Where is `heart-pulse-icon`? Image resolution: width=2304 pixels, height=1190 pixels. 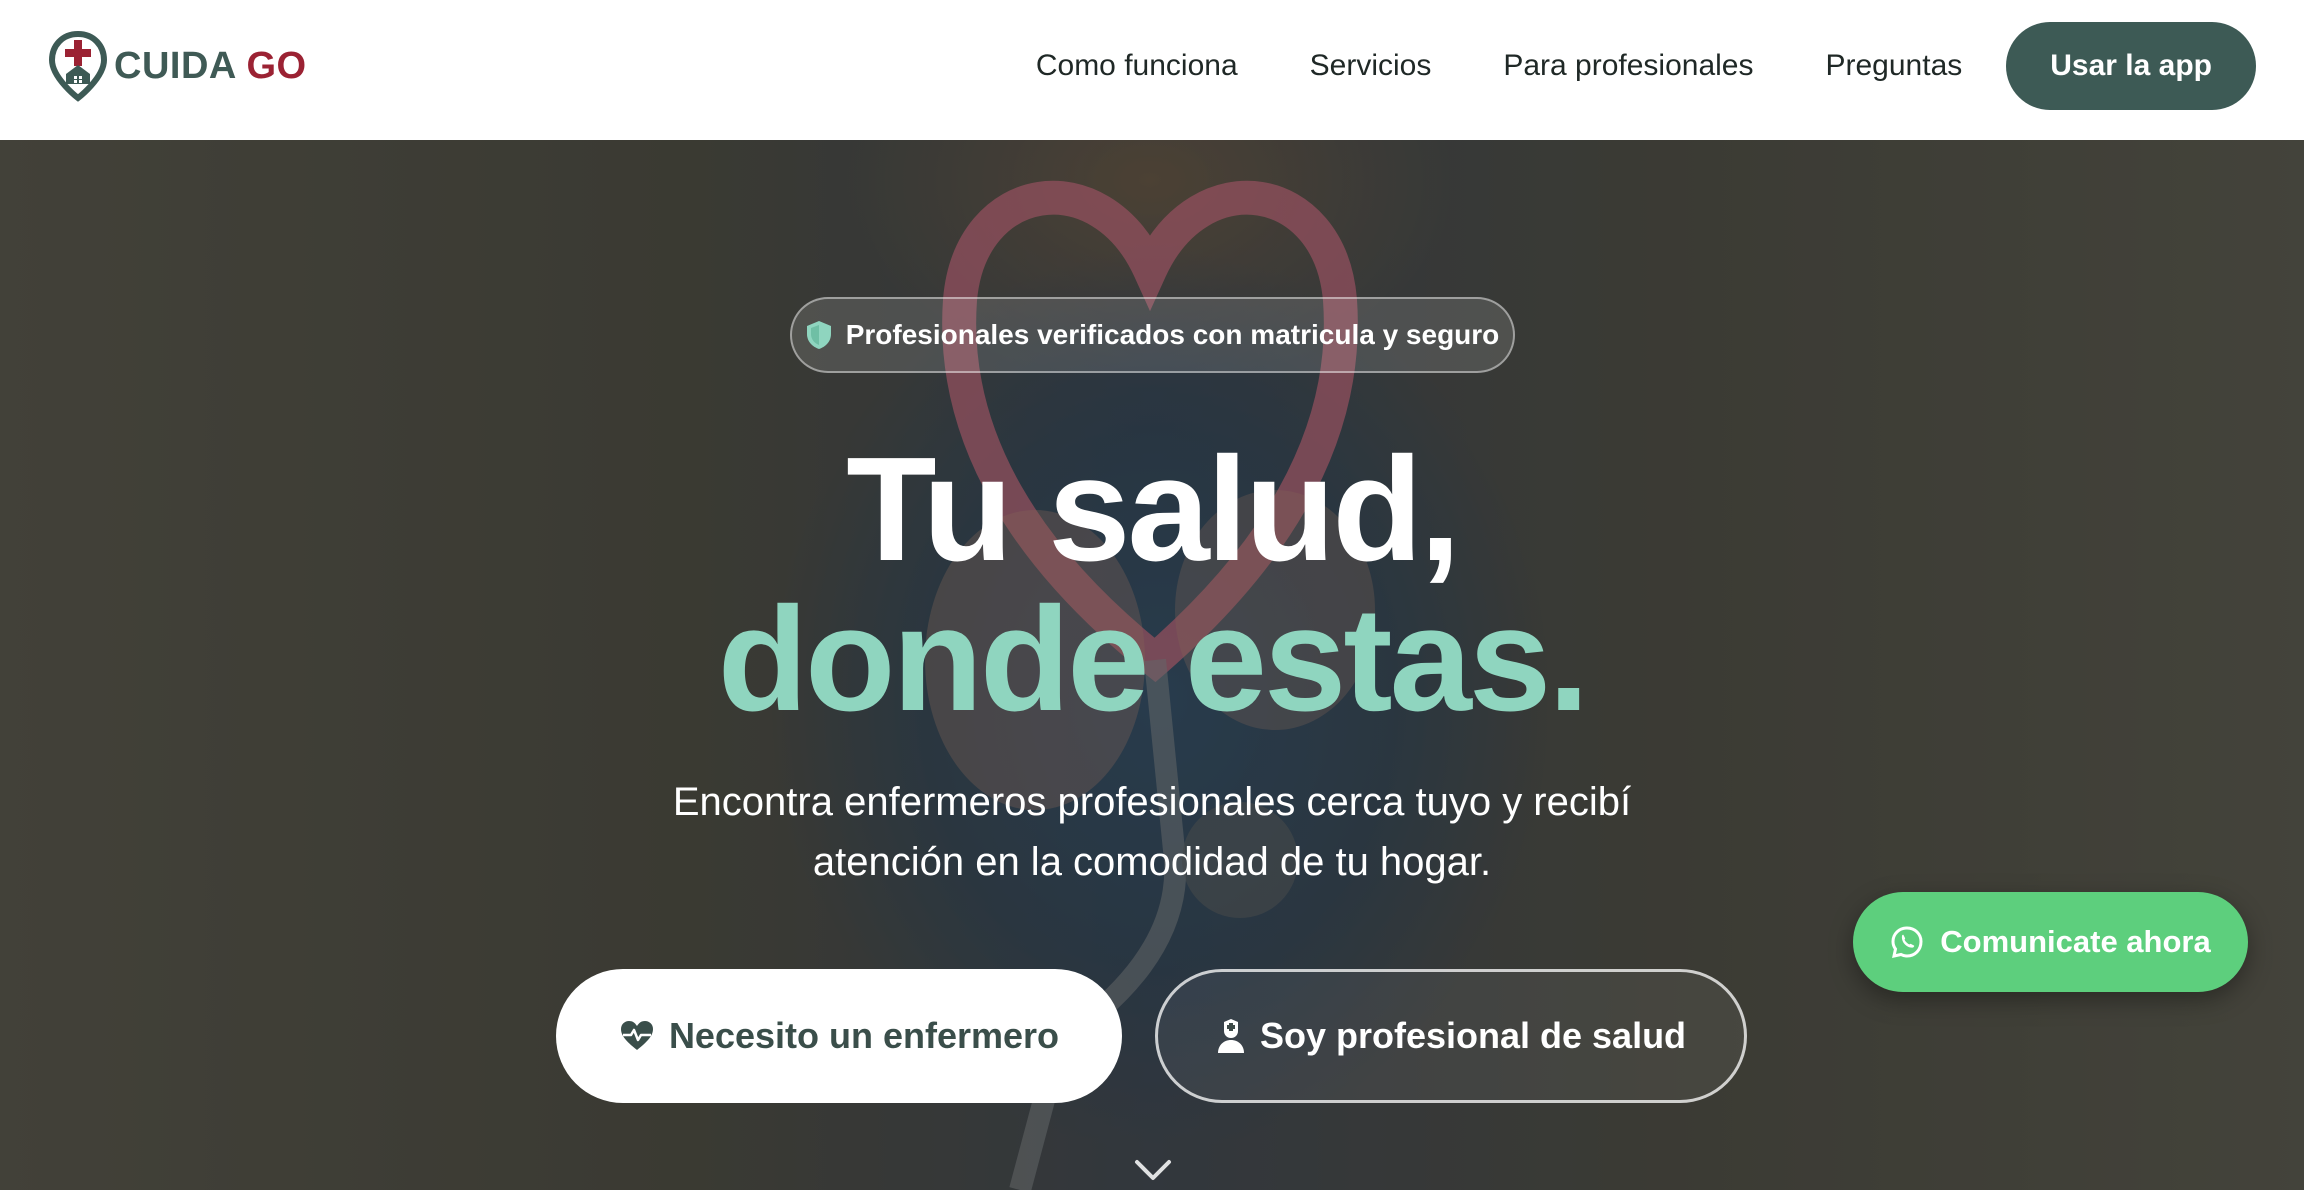 heart-pulse-icon is located at coordinates (637, 1036).